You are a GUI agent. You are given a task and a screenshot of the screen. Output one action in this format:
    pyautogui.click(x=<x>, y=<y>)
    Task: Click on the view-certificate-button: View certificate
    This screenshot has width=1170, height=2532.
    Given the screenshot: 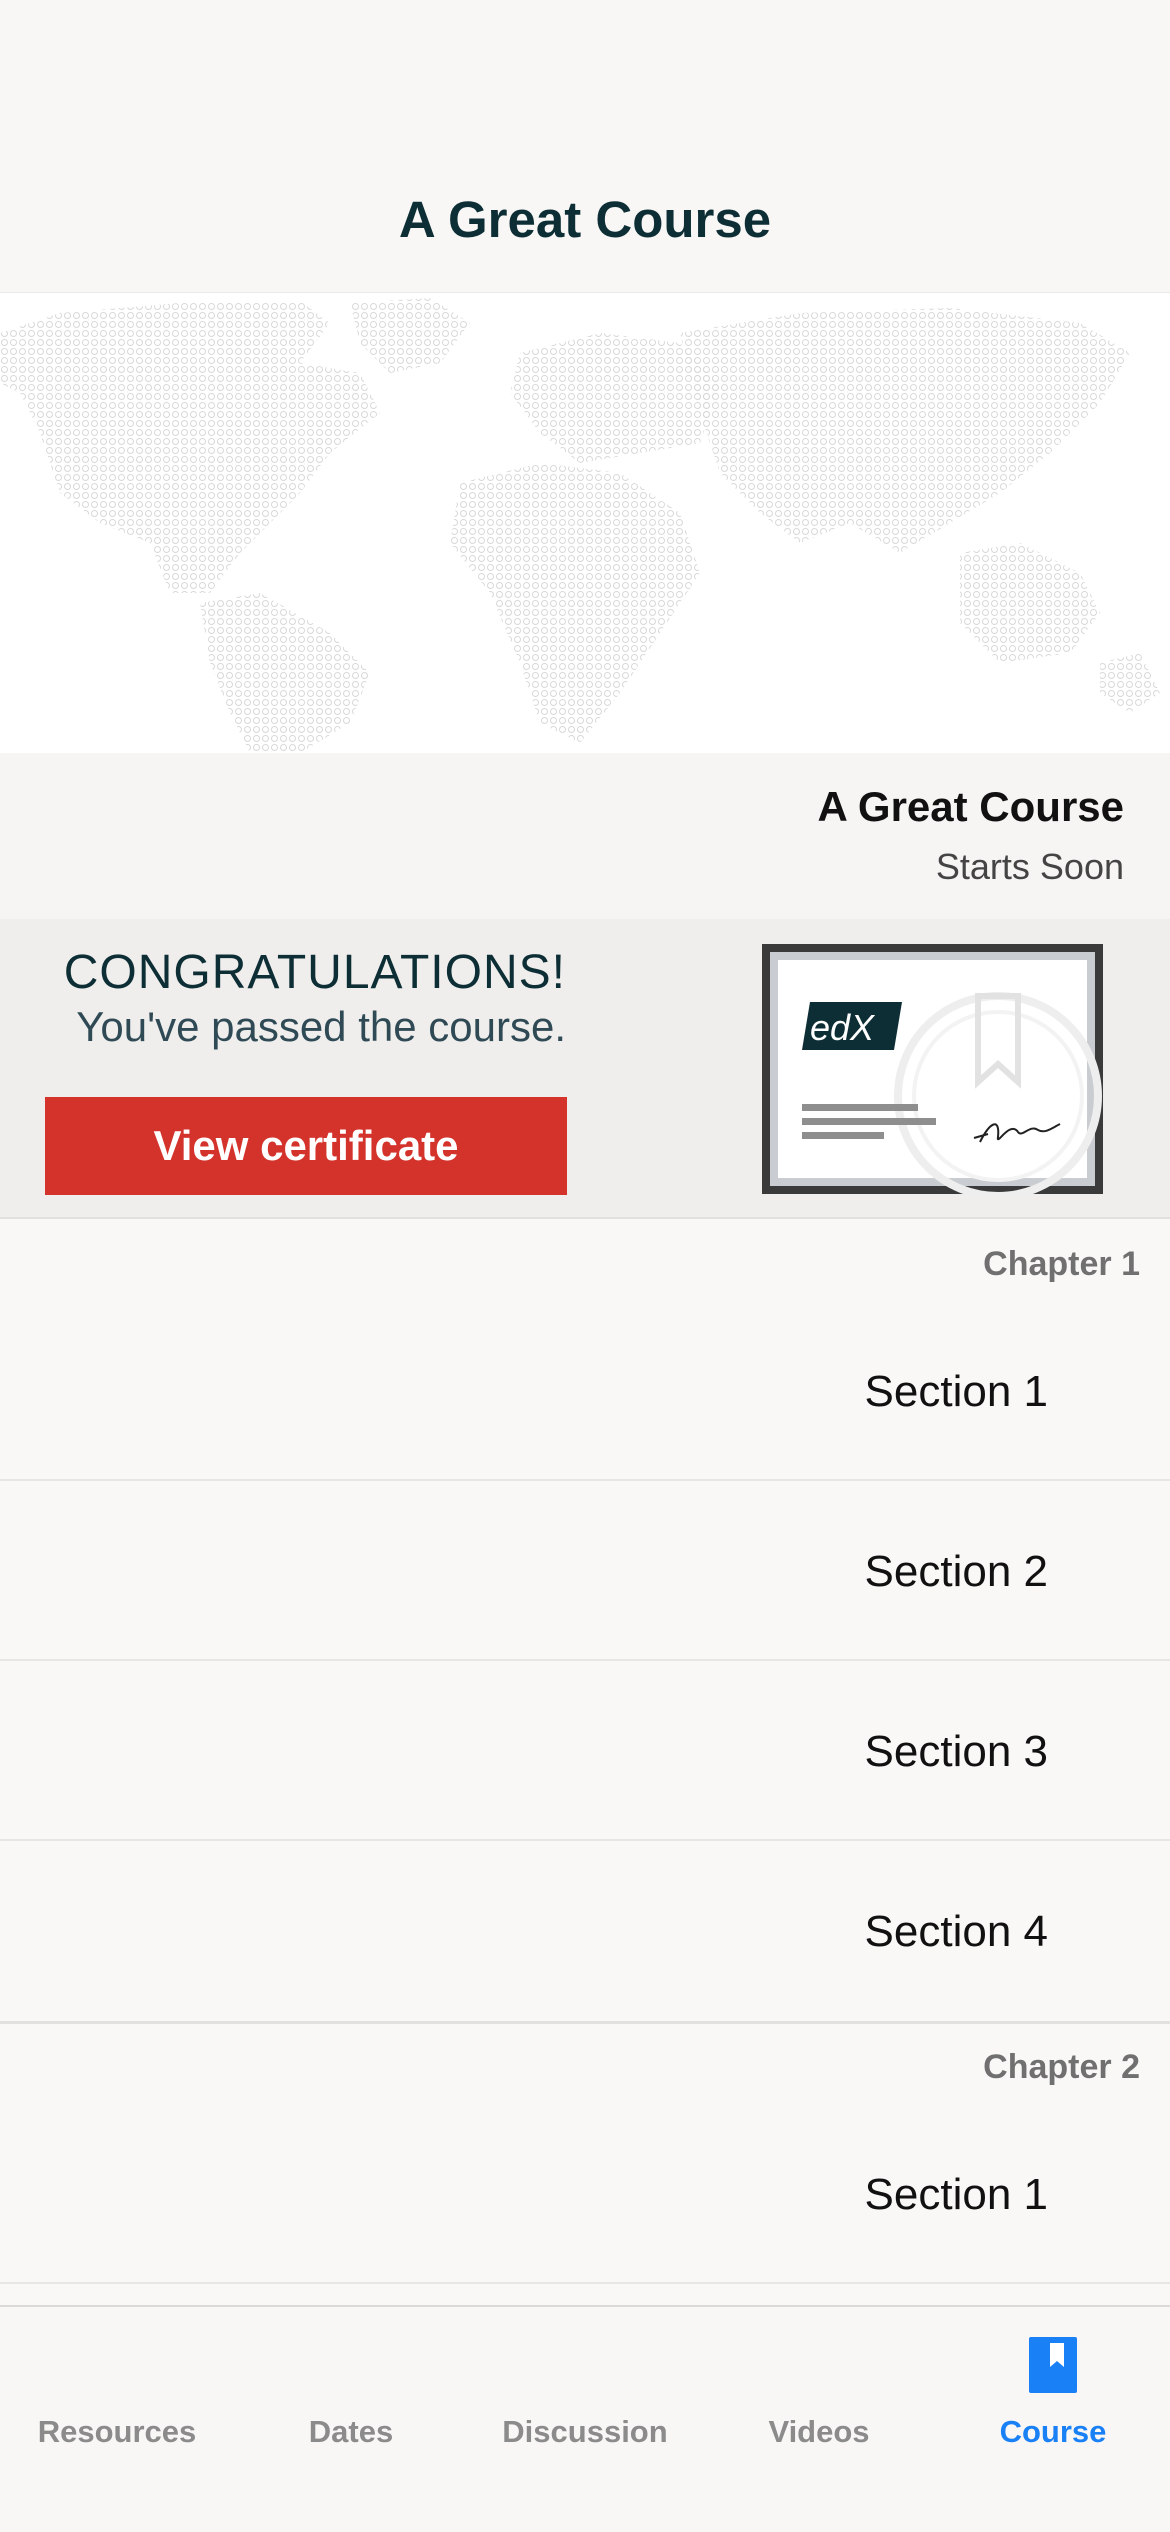 What is the action you would take?
    pyautogui.click(x=306, y=1146)
    